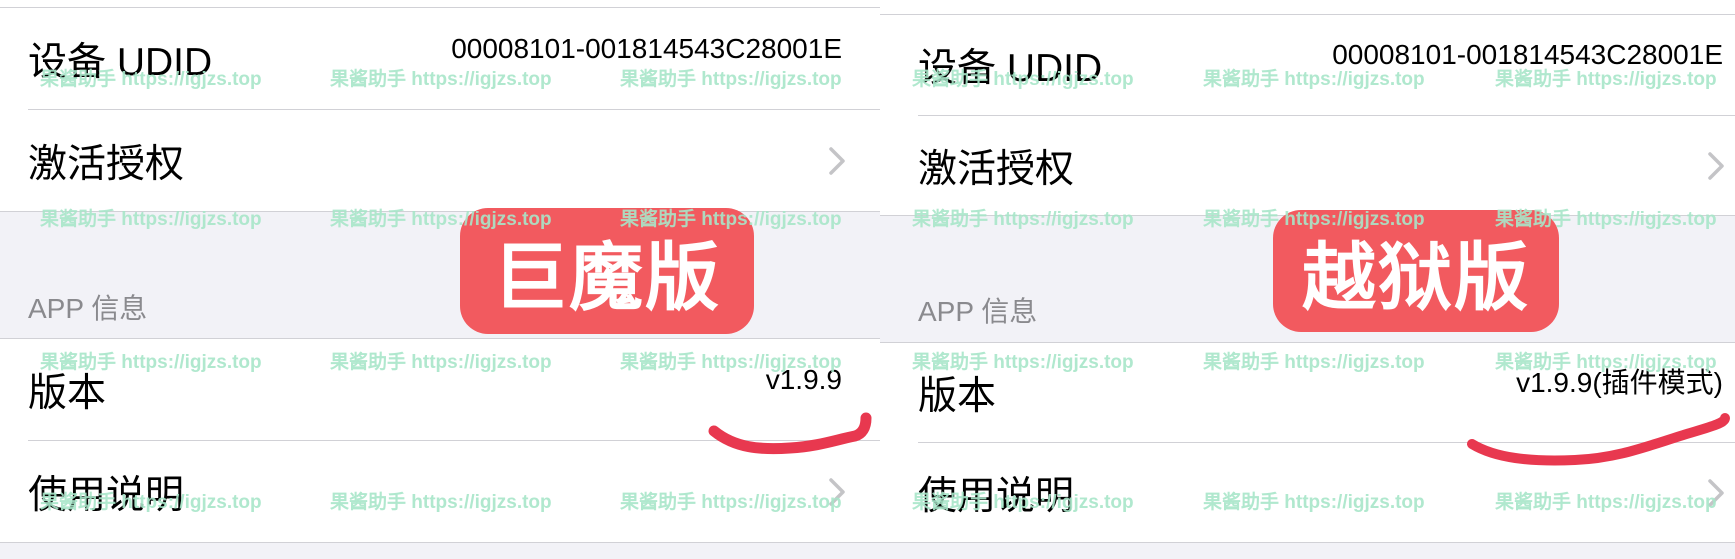  I want to click on jailbreak-edition-badge: 越狱版, so click(1416, 271).